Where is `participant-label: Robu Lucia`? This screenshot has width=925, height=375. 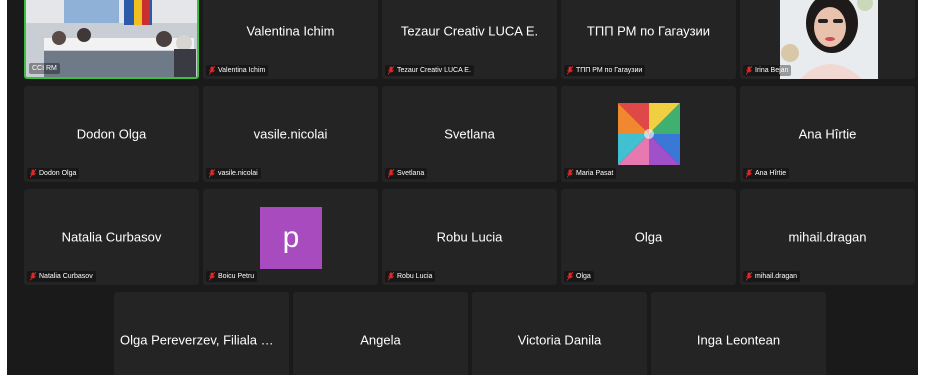
participant-label: Robu Lucia is located at coordinates (410, 276).